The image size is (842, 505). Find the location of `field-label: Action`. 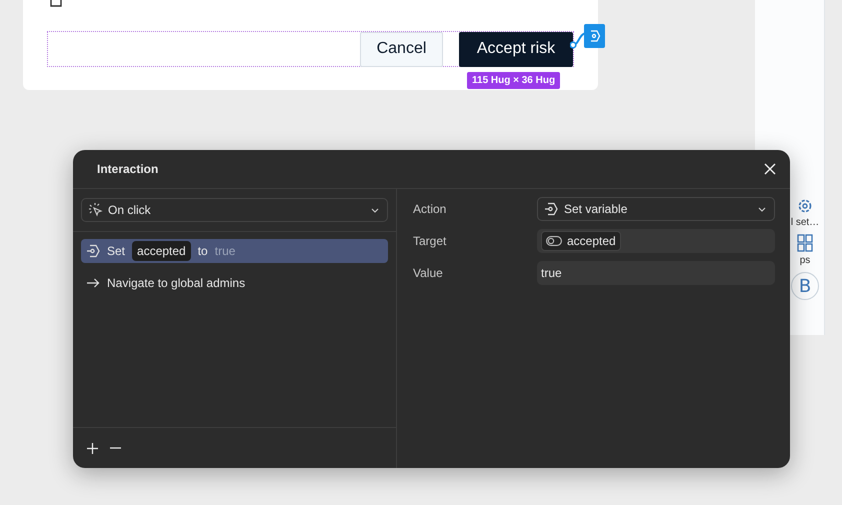

field-label: Action is located at coordinates (430, 209).